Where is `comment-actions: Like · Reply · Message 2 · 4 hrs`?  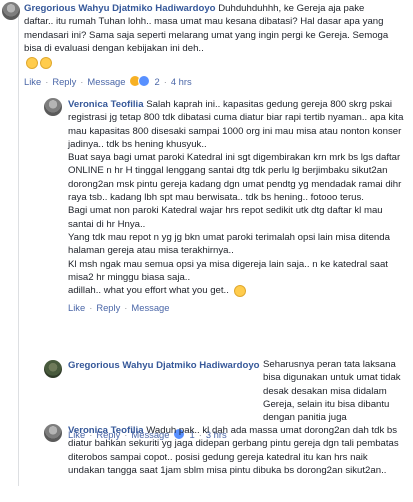 comment-actions: Like · Reply · Message 2 · 4 hrs is located at coordinates (108, 81).